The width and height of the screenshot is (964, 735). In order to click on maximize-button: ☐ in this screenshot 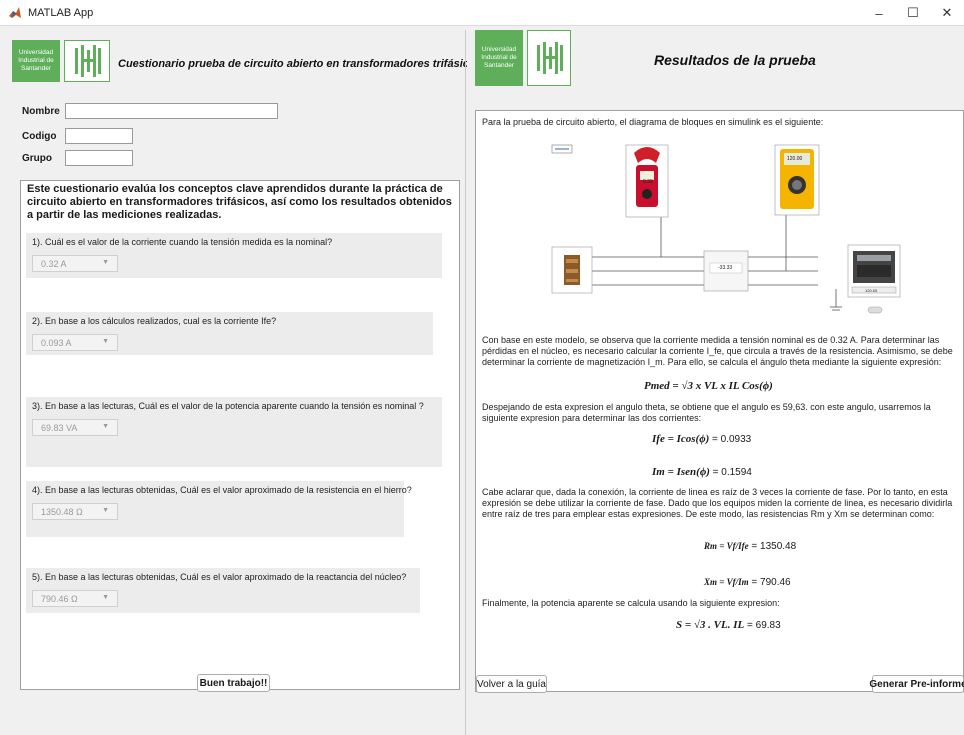, I will do `click(913, 13)`.